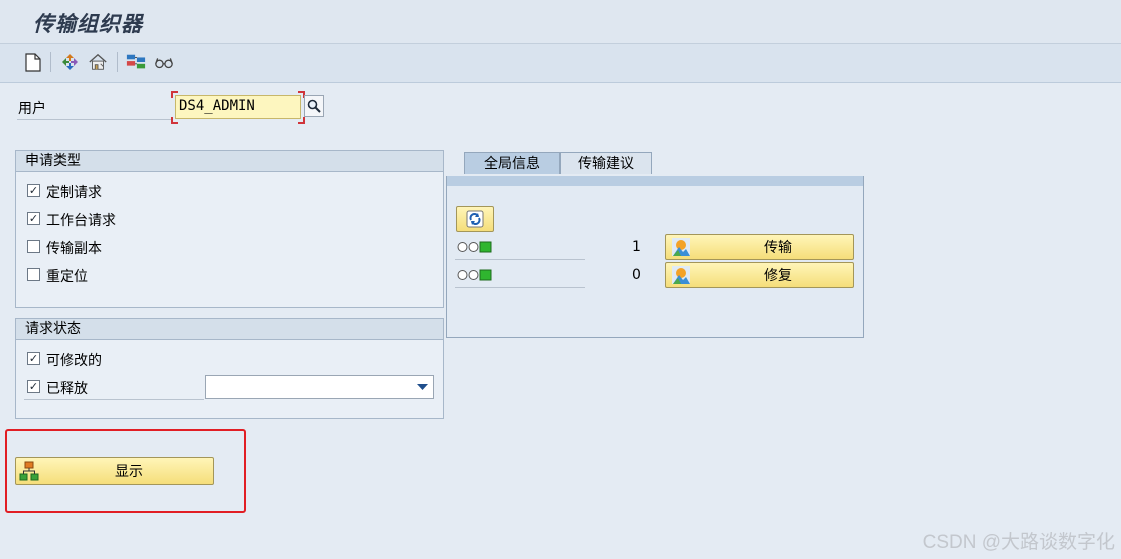 This screenshot has width=1121, height=559. I want to click on refresh-button, so click(475, 219).